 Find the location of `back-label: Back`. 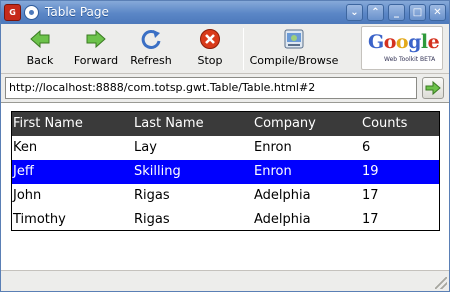

back-label: Back is located at coordinates (40, 60).